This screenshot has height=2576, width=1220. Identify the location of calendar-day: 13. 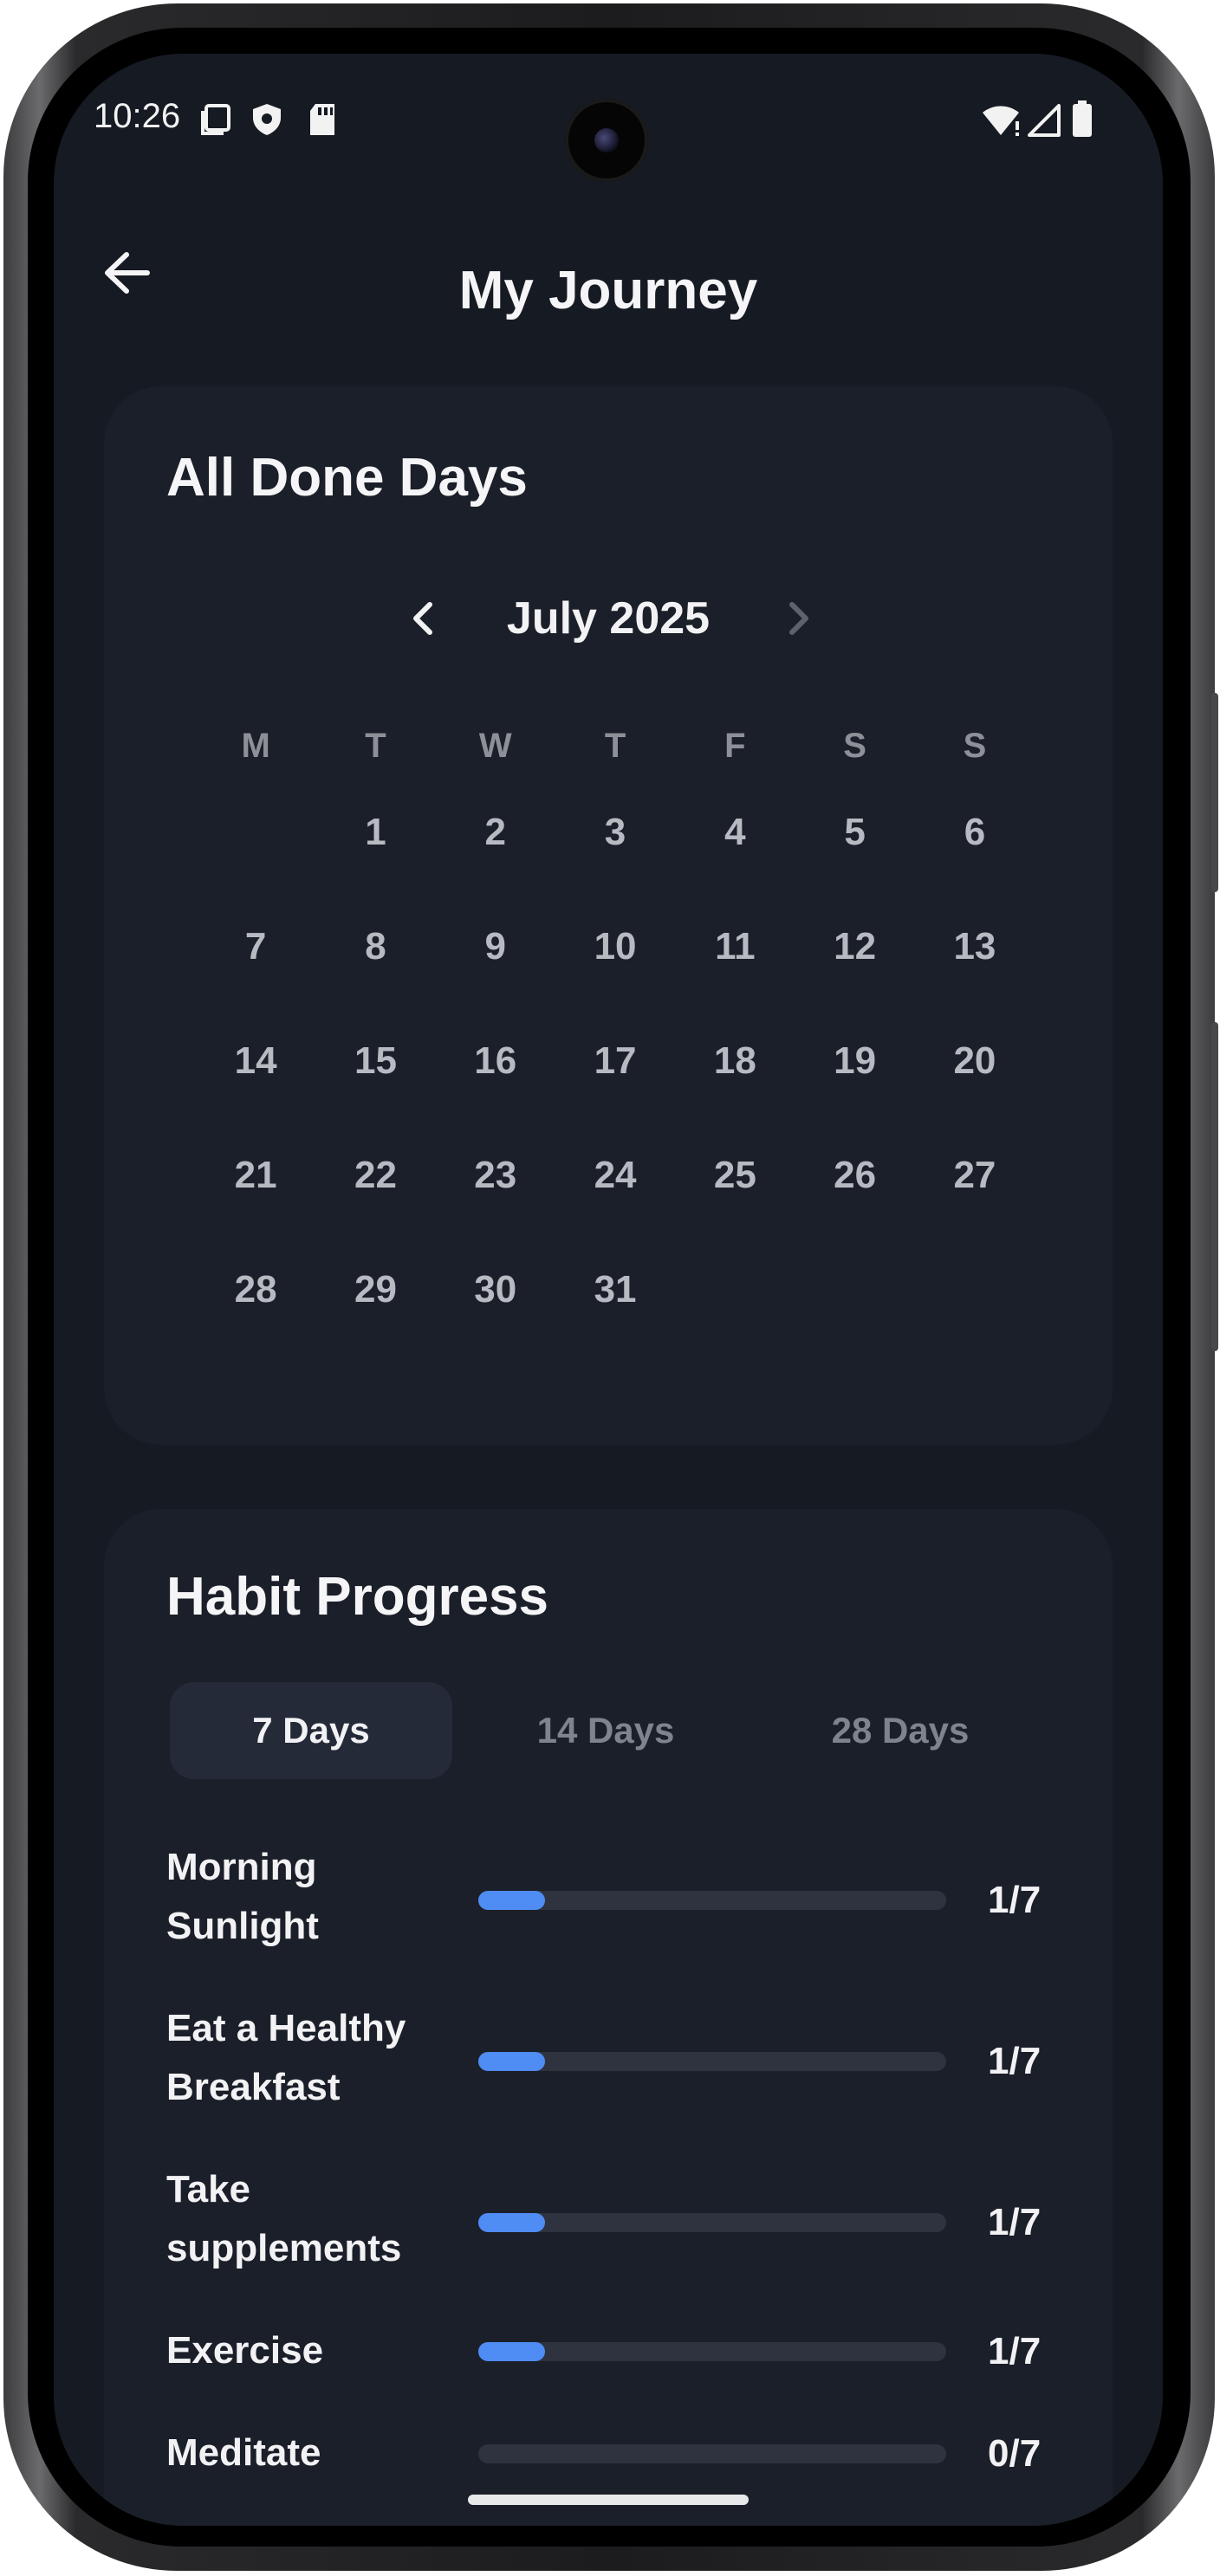
(975, 982).